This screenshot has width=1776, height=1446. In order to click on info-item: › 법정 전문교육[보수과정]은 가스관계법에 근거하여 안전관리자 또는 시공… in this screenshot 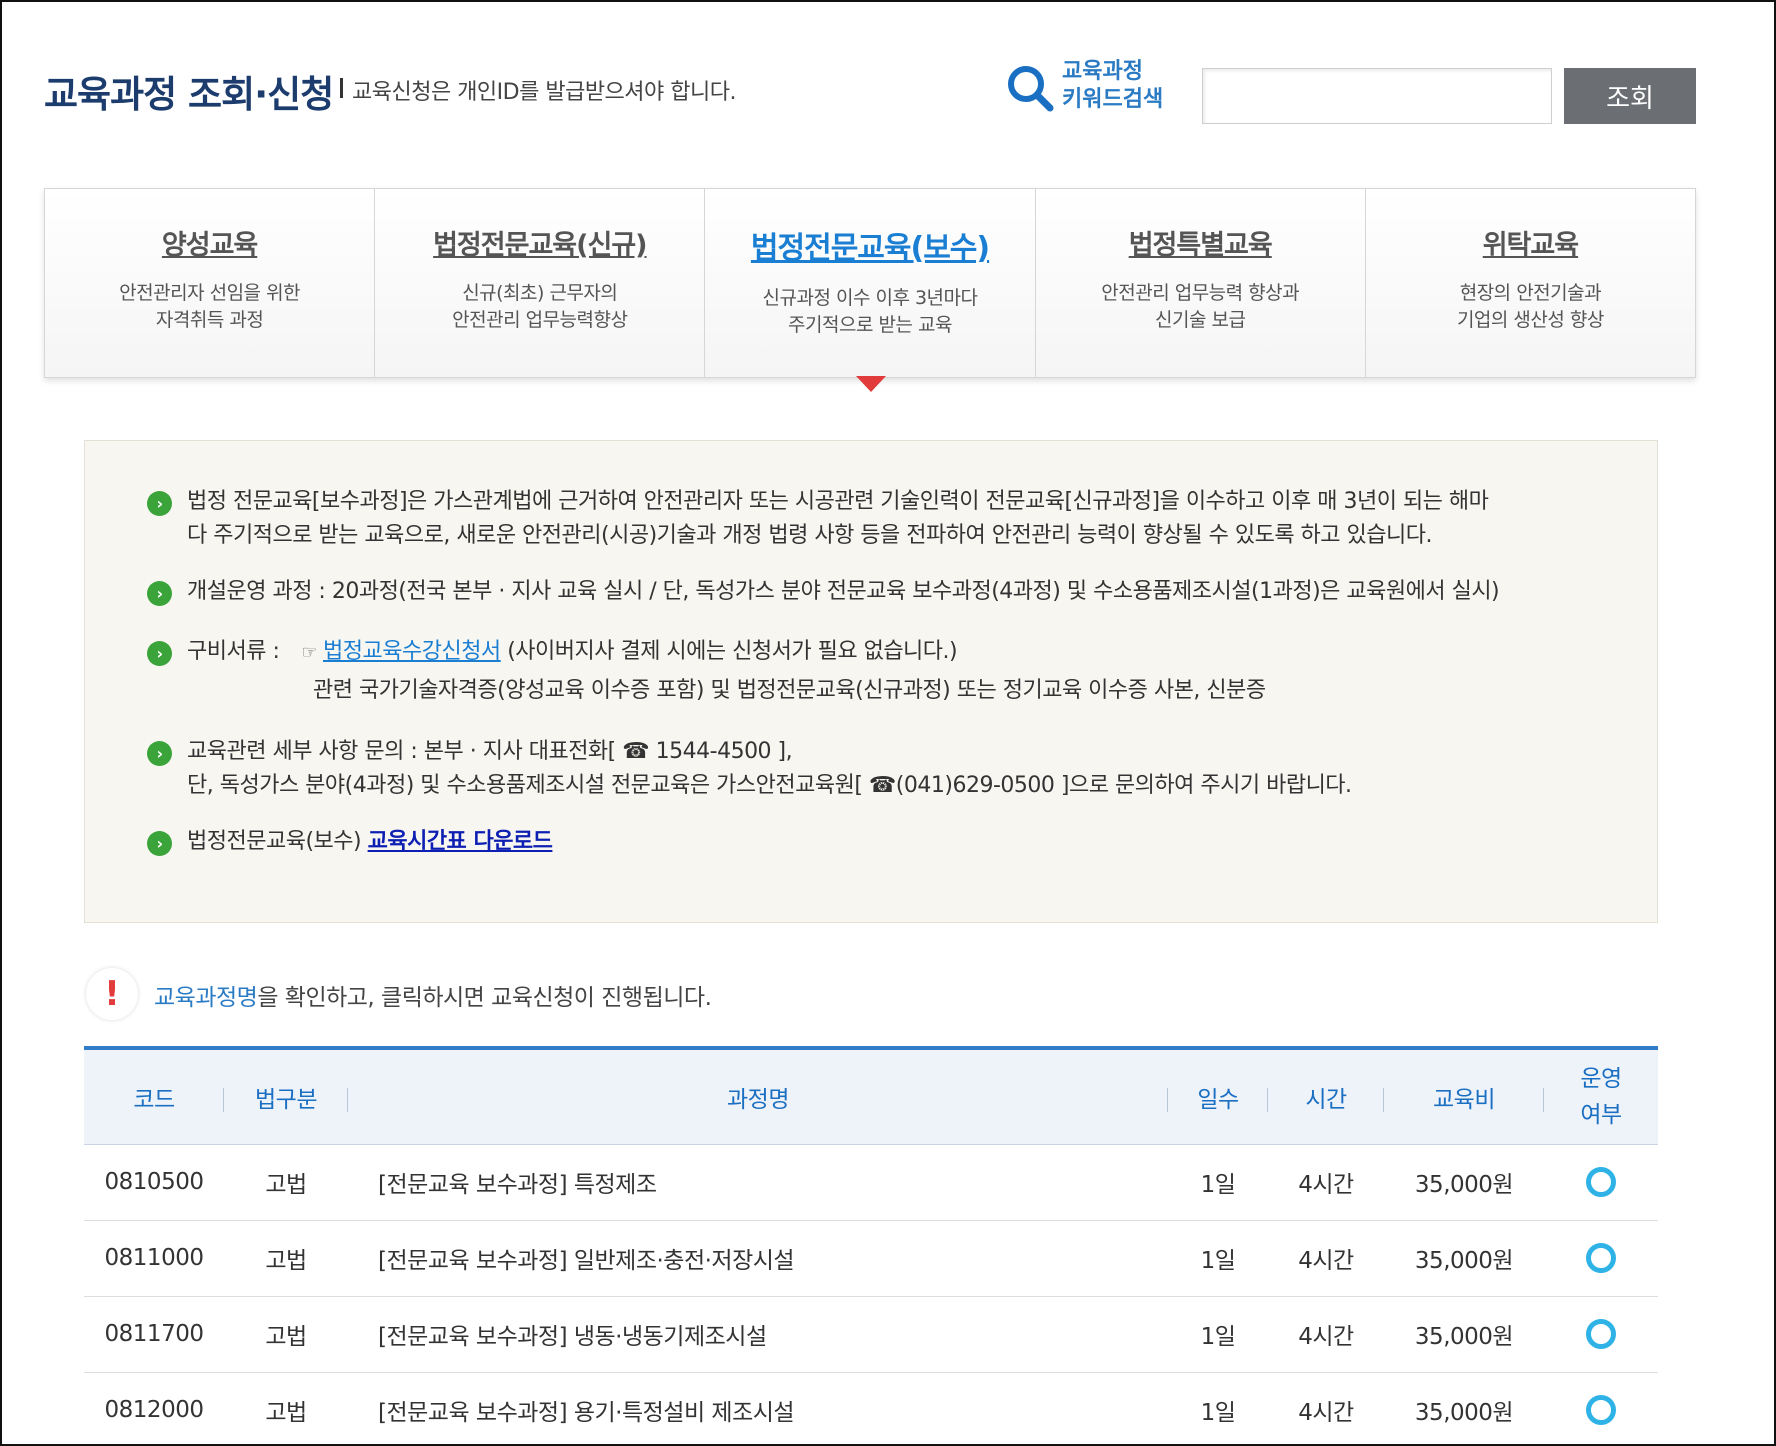, I will do `click(887, 519)`.